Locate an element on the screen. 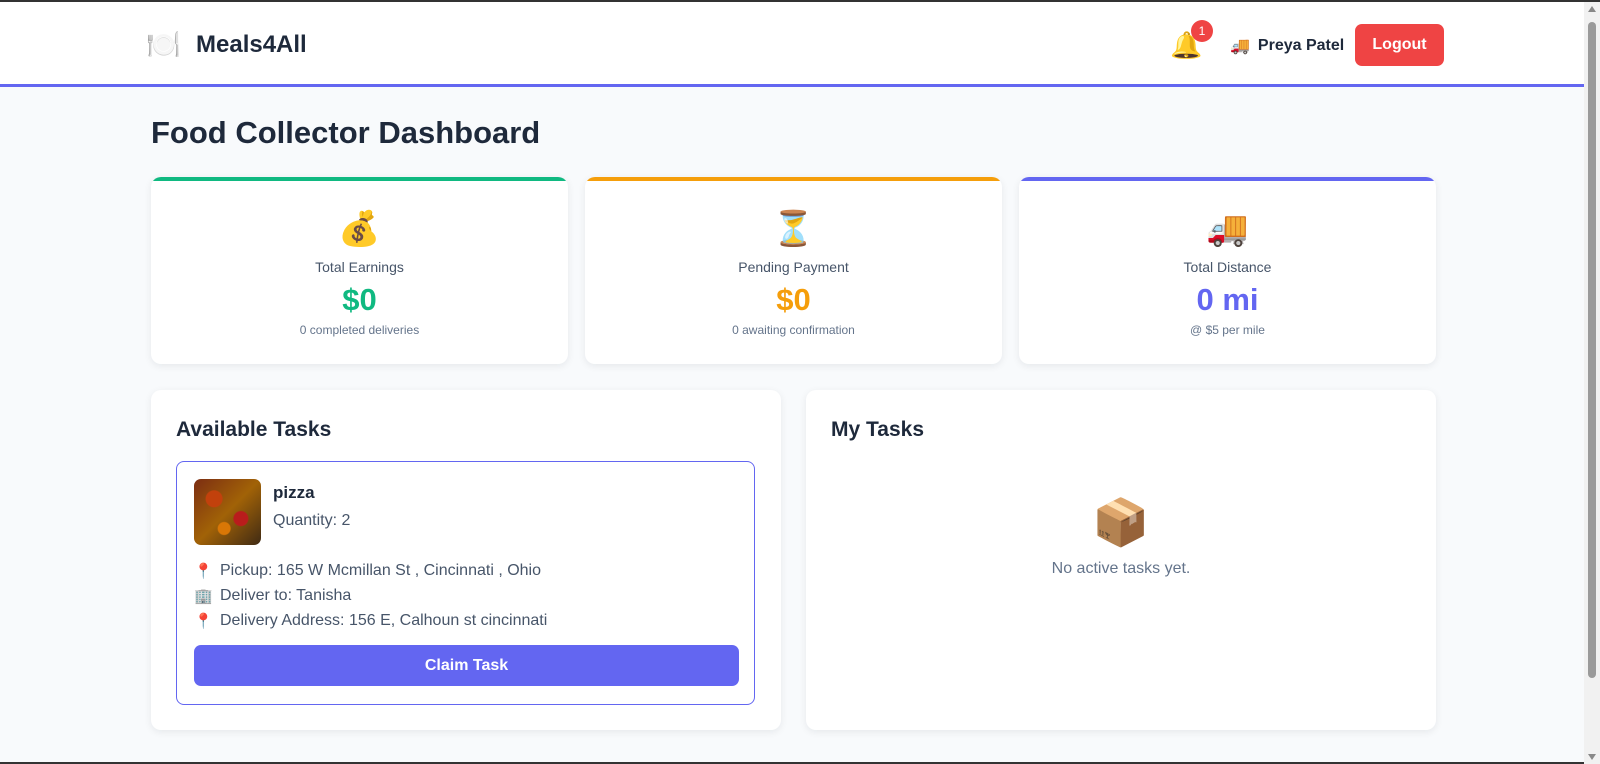  notification-badge: 1 is located at coordinates (1202, 31).